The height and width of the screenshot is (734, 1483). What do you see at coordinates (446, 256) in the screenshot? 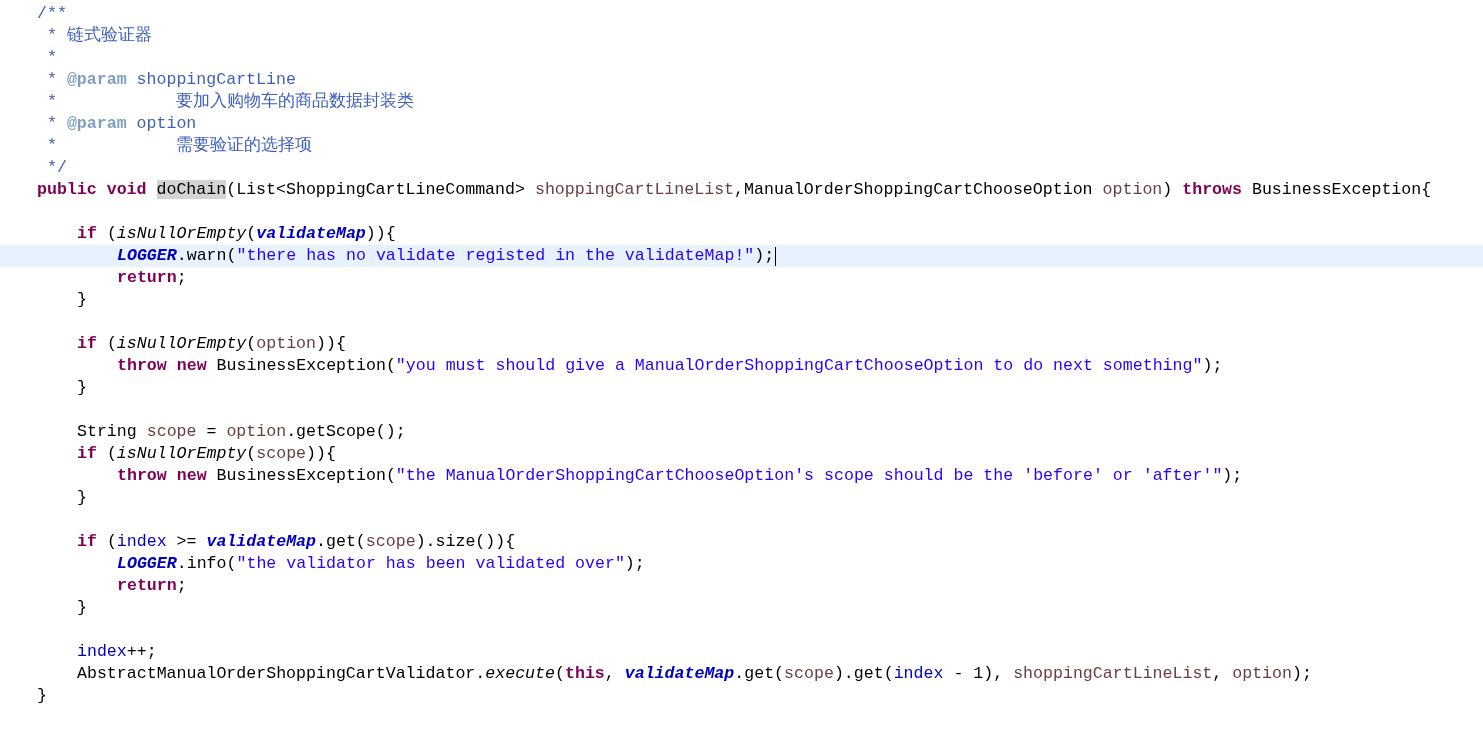
I see `code-line: LOGGER.warn("there has no validate registed in the validateMap!");` at bounding box center [446, 256].